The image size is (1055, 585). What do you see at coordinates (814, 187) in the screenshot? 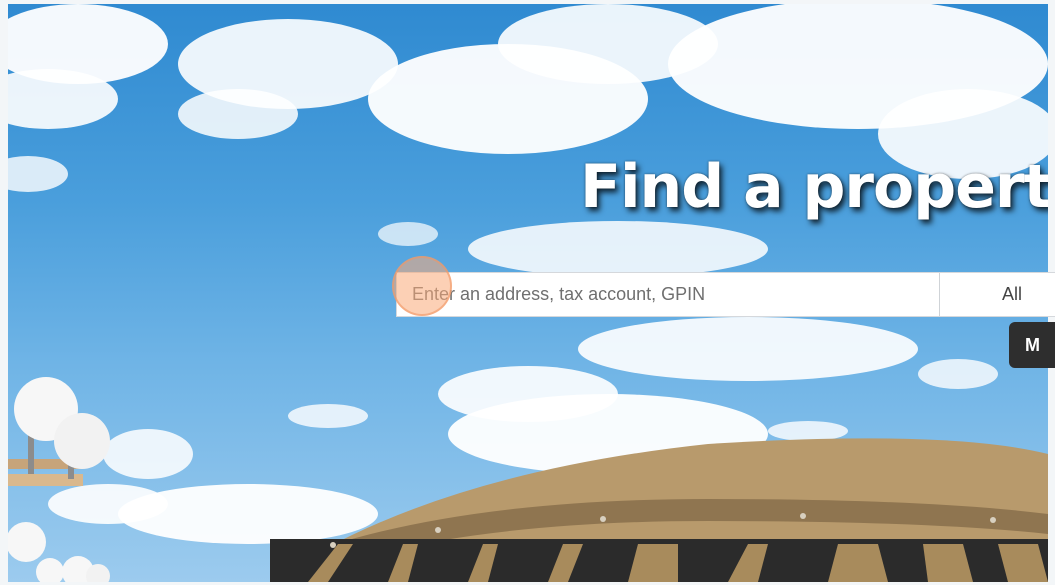
I see `page-headline: Find a property` at bounding box center [814, 187].